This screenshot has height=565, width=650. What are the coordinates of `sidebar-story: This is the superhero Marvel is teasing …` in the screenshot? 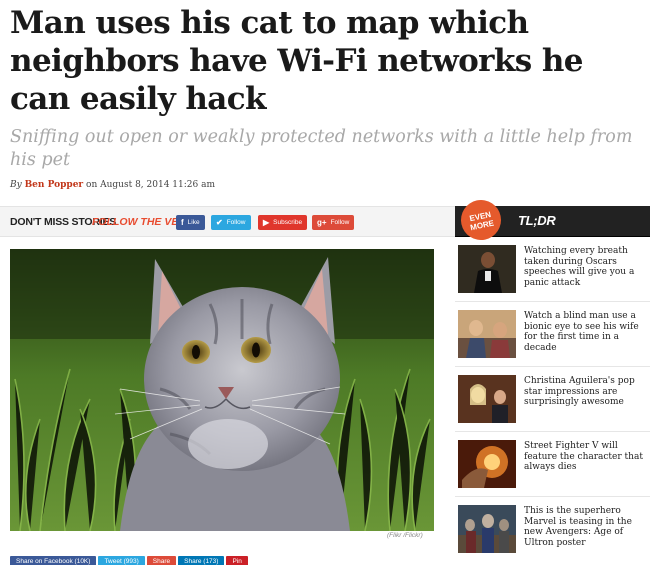 It's located at (552, 529).